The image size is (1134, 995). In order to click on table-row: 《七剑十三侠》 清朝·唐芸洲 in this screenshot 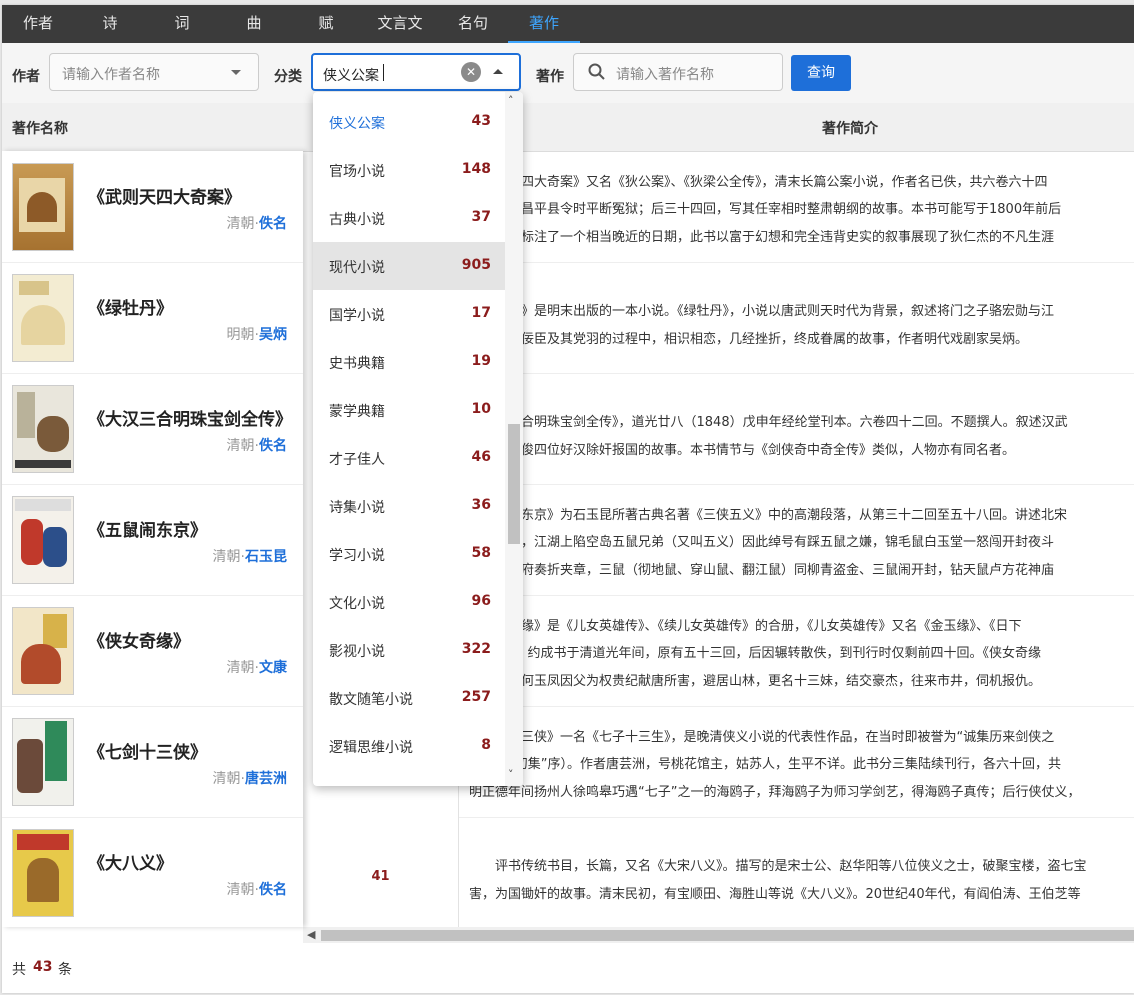, I will do `click(152, 762)`.